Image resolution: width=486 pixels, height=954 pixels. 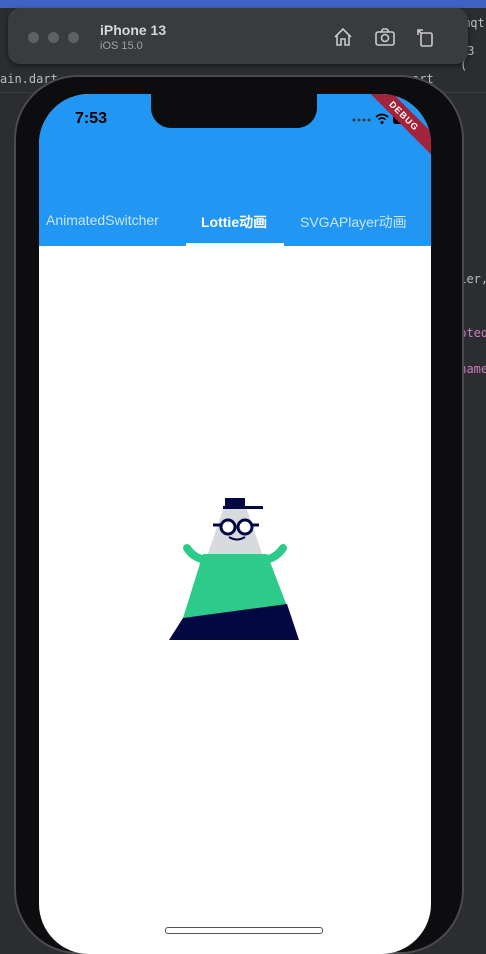 What do you see at coordinates (343, 37) in the screenshot?
I see `home-icon` at bounding box center [343, 37].